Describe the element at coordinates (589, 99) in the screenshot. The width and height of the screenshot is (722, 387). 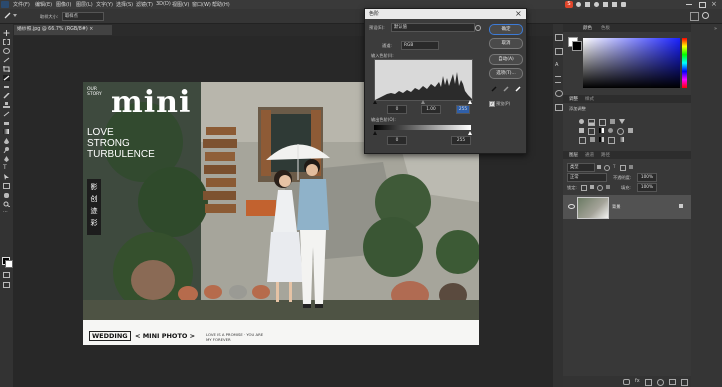
I see `tab-styles: 样式` at that location.